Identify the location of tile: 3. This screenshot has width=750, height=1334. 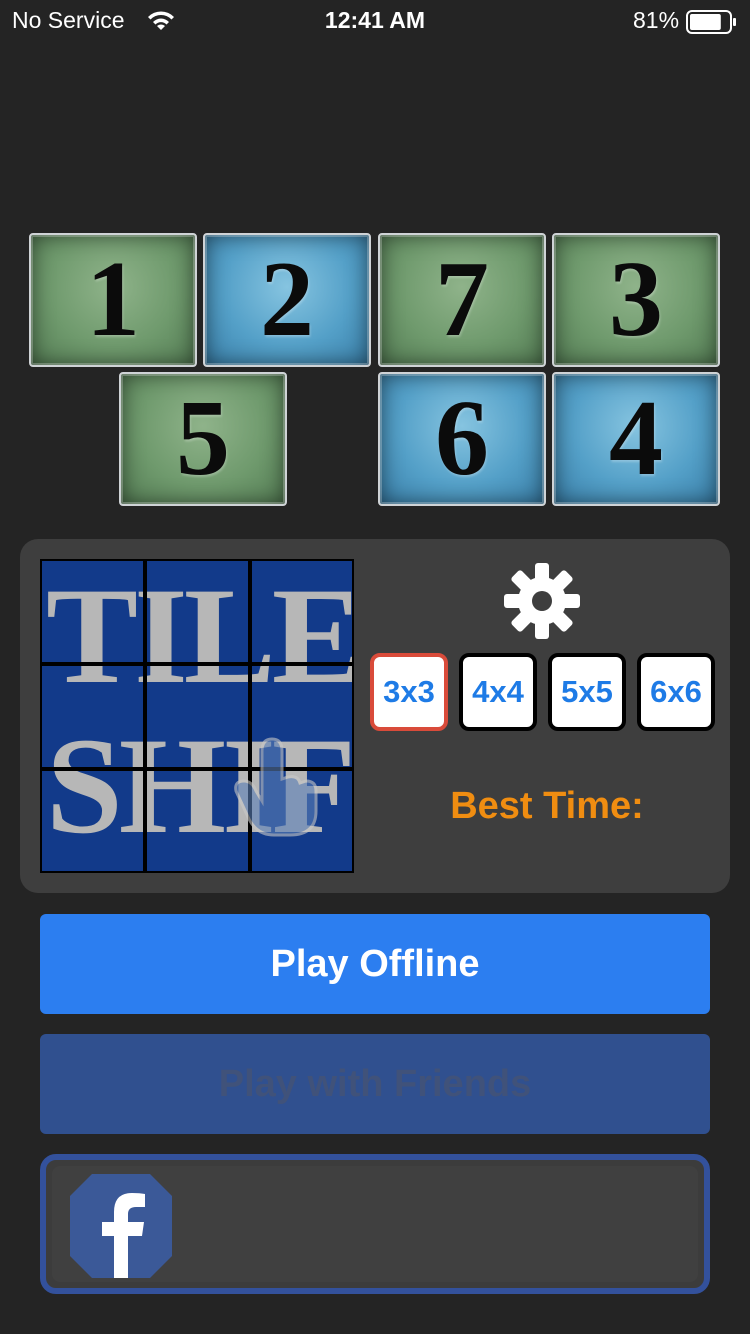
(636, 300).